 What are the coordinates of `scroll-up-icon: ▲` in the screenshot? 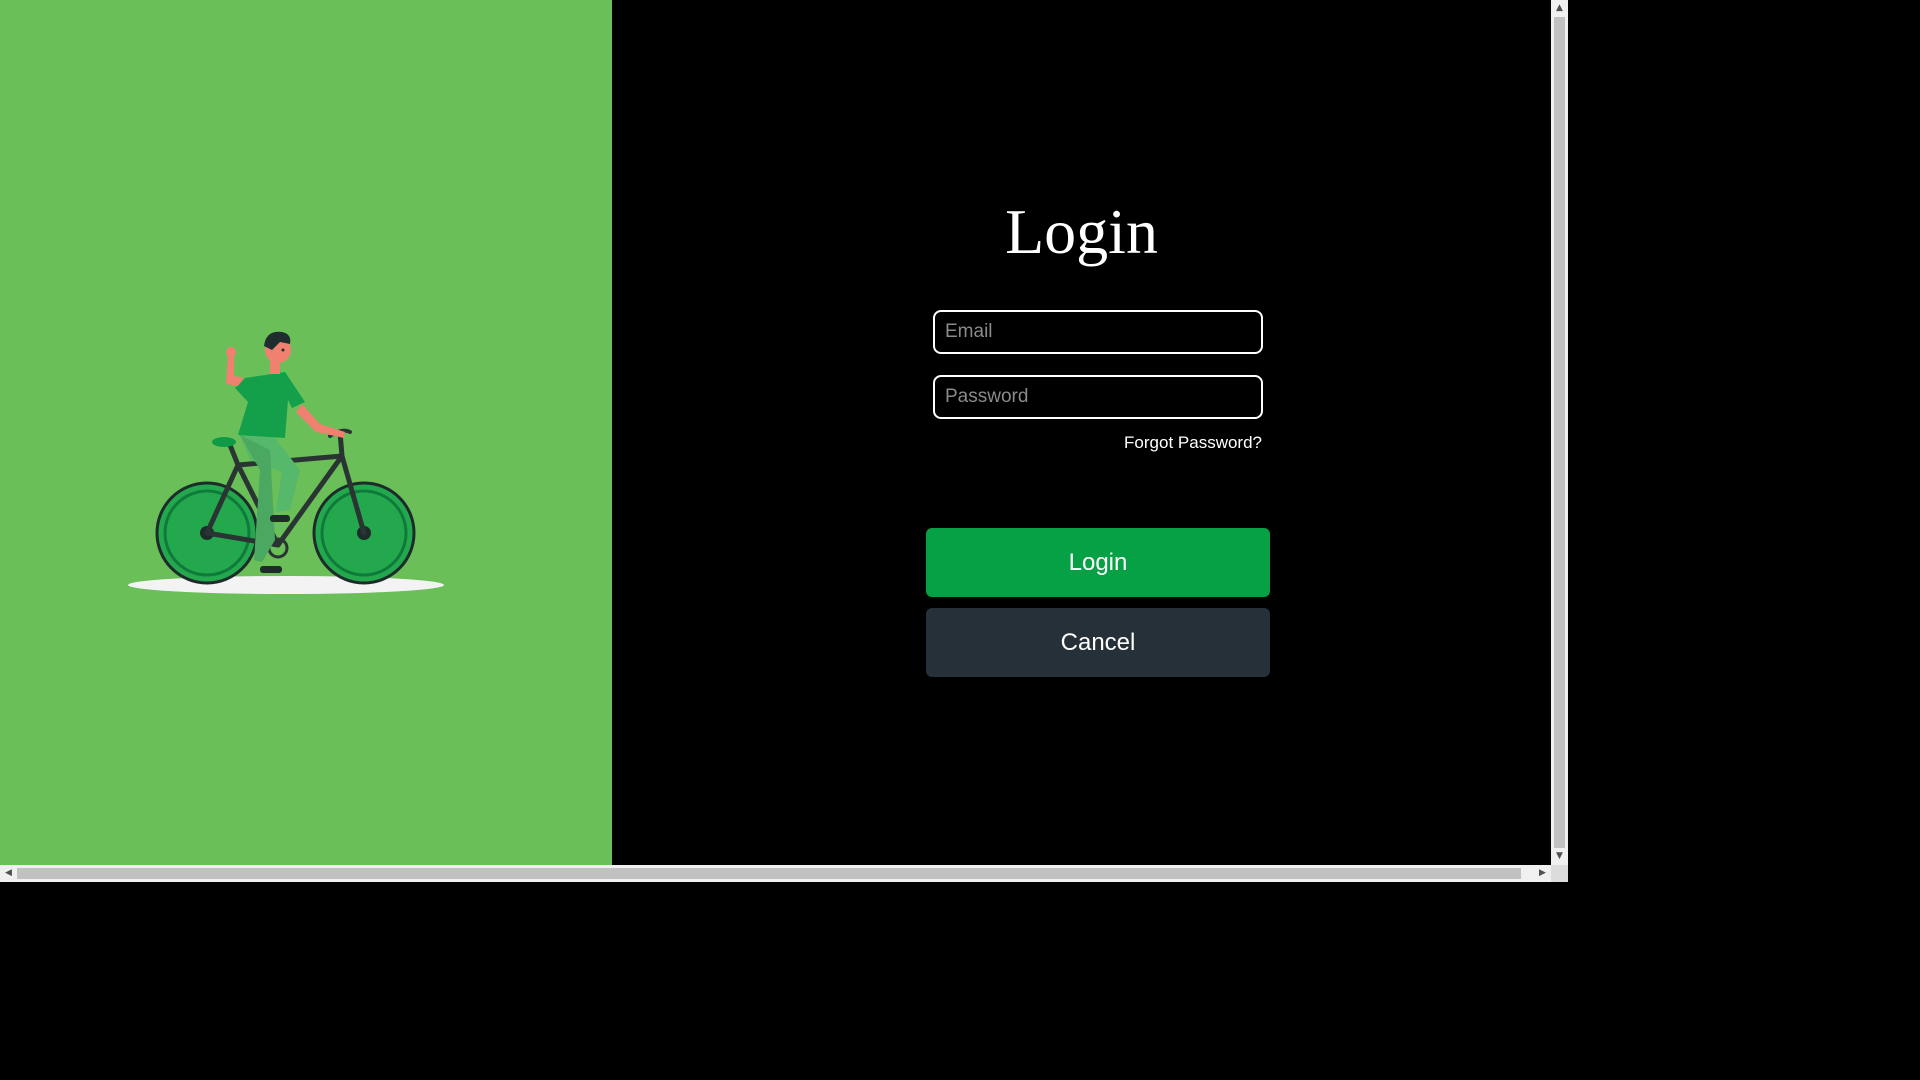 It's located at (1559, 8).